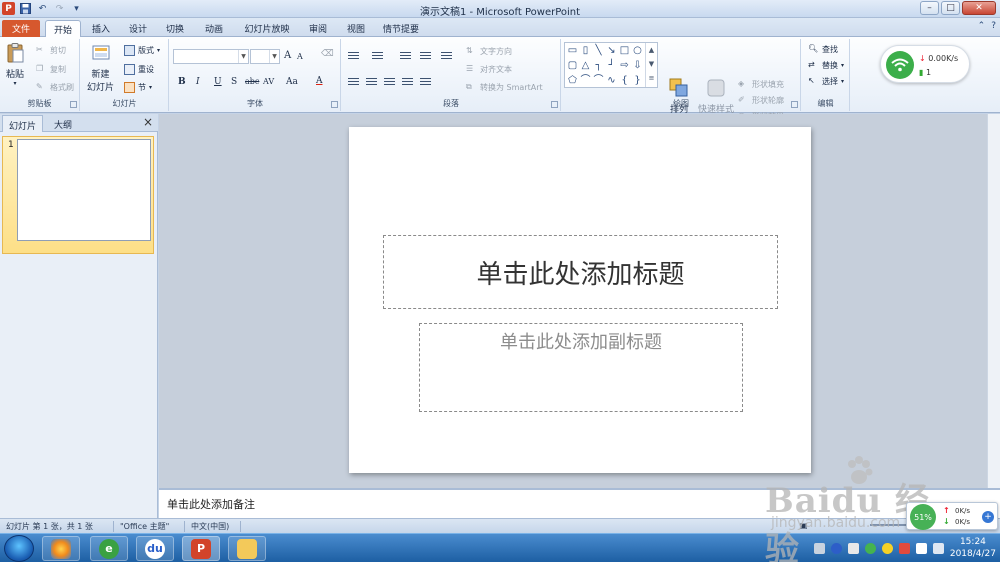 The image size is (1000, 562). What do you see at coordinates (585, 65) in the screenshot?
I see `triangle-shape-icon: △` at bounding box center [585, 65].